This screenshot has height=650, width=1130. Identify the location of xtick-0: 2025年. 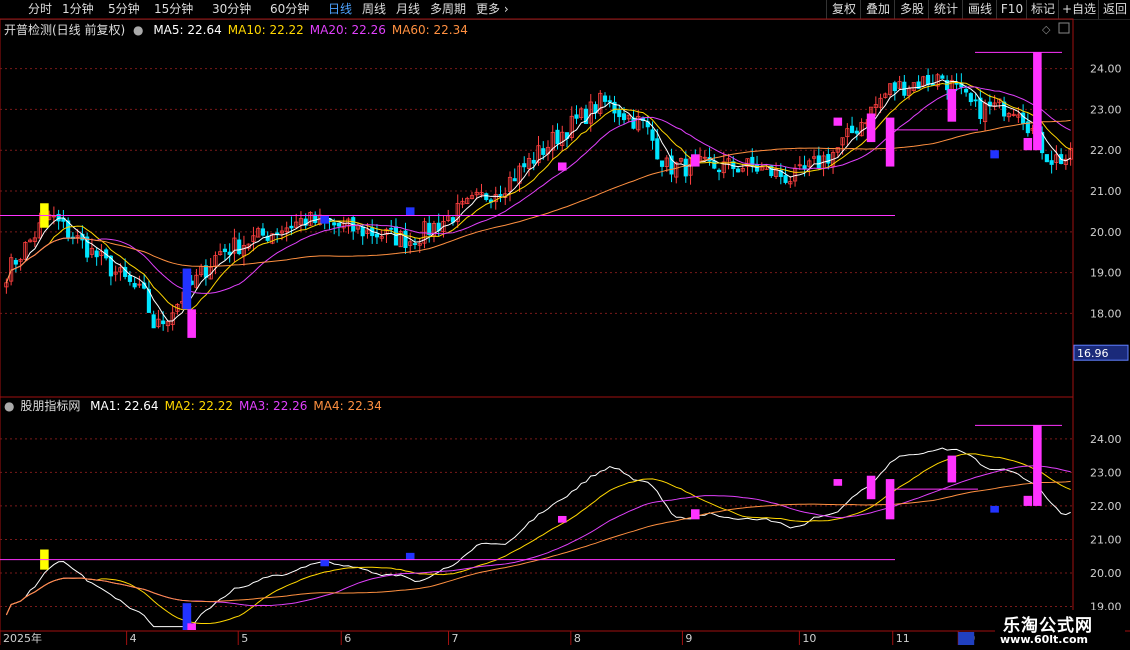
(22, 638).